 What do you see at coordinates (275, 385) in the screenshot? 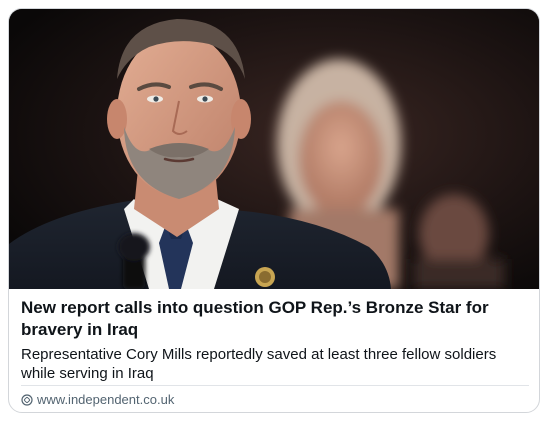
I see `card-divider` at bounding box center [275, 385].